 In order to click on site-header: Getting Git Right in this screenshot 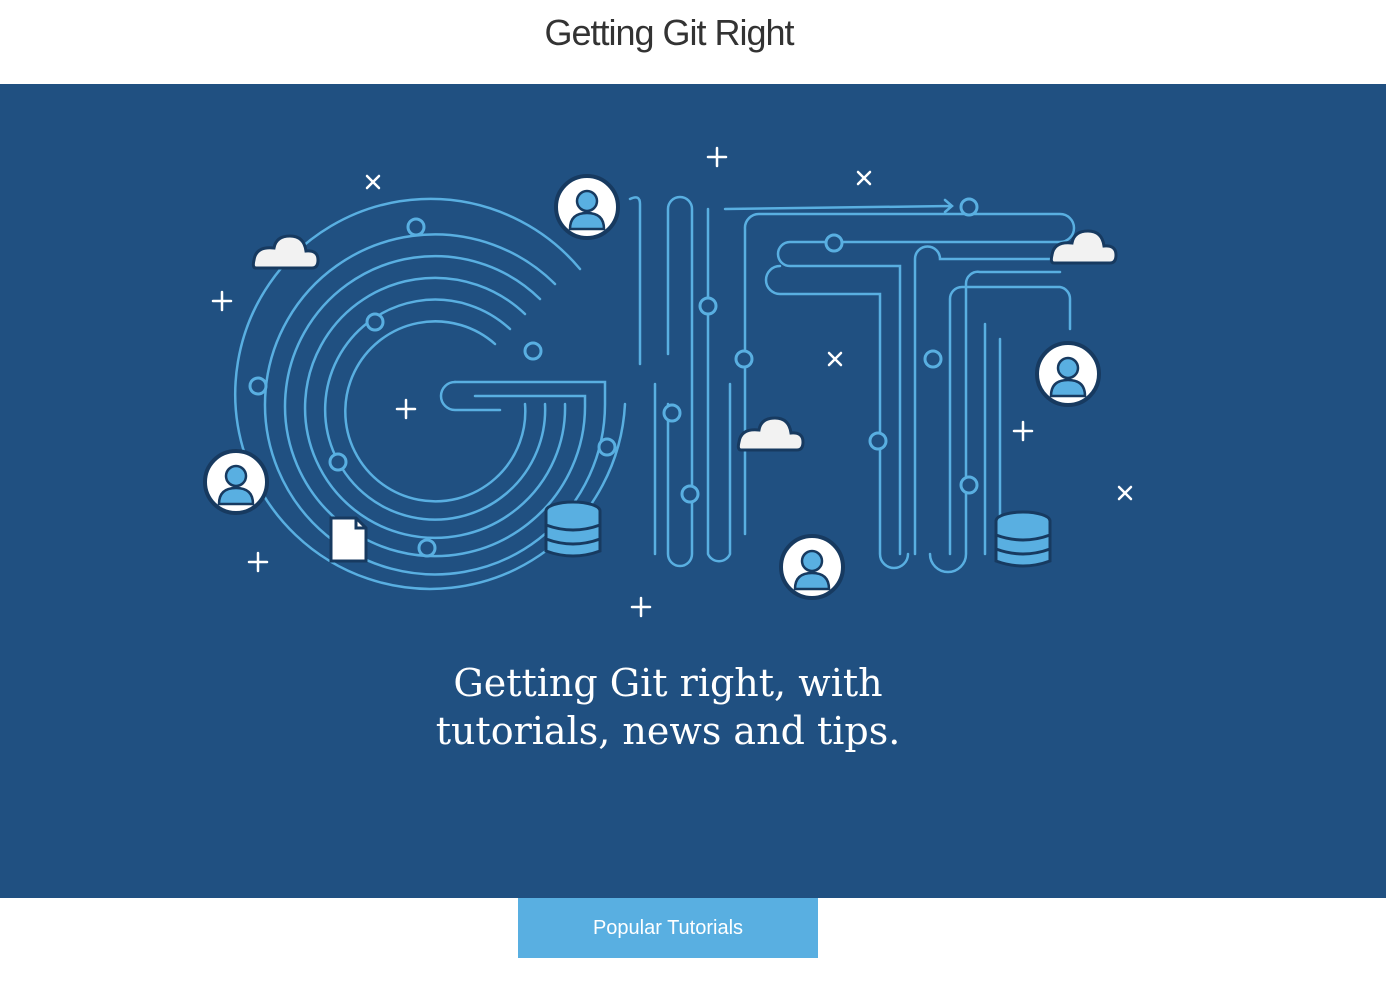, I will do `click(693, 42)`.